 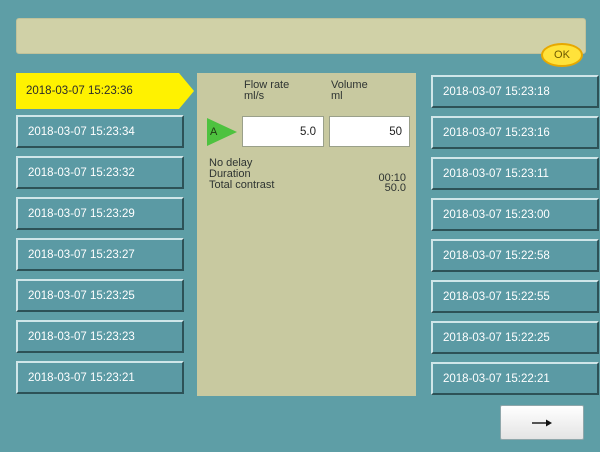 I want to click on next-page-button, so click(x=542, y=422).